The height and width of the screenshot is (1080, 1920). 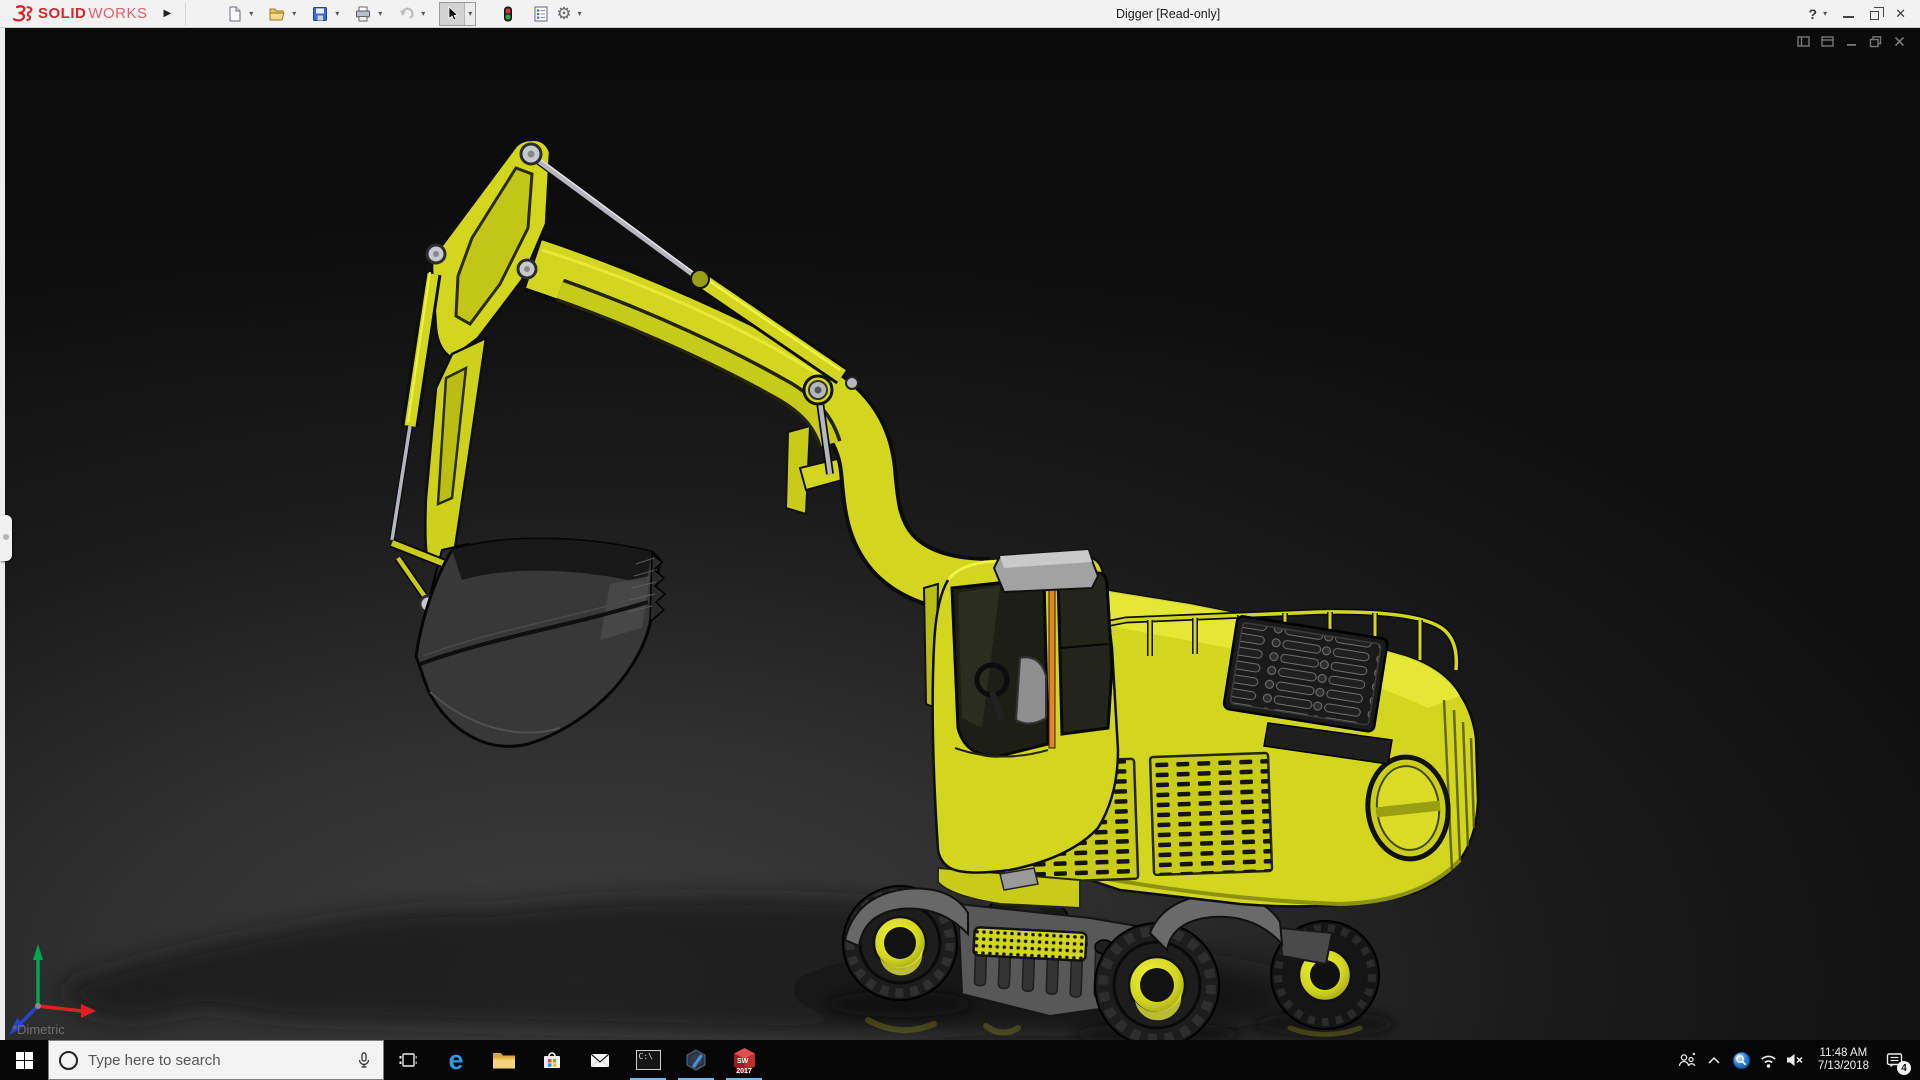 I want to click on rebuild-traffic-light-icon, so click(x=508, y=13).